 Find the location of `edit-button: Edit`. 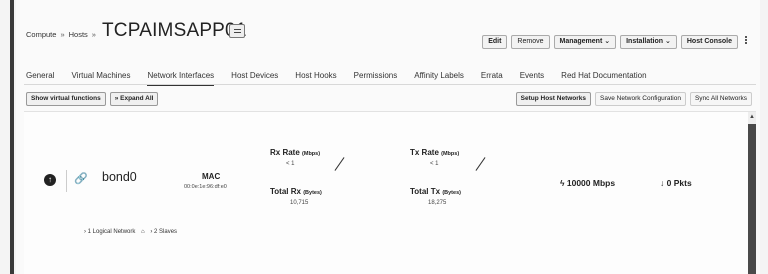

edit-button: Edit is located at coordinates (495, 42).